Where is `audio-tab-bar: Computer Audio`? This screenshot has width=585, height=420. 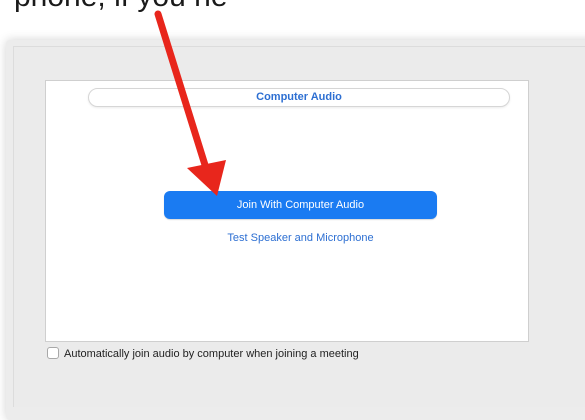 audio-tab-bar: Computer Audio is located at coordinates (299, 97).